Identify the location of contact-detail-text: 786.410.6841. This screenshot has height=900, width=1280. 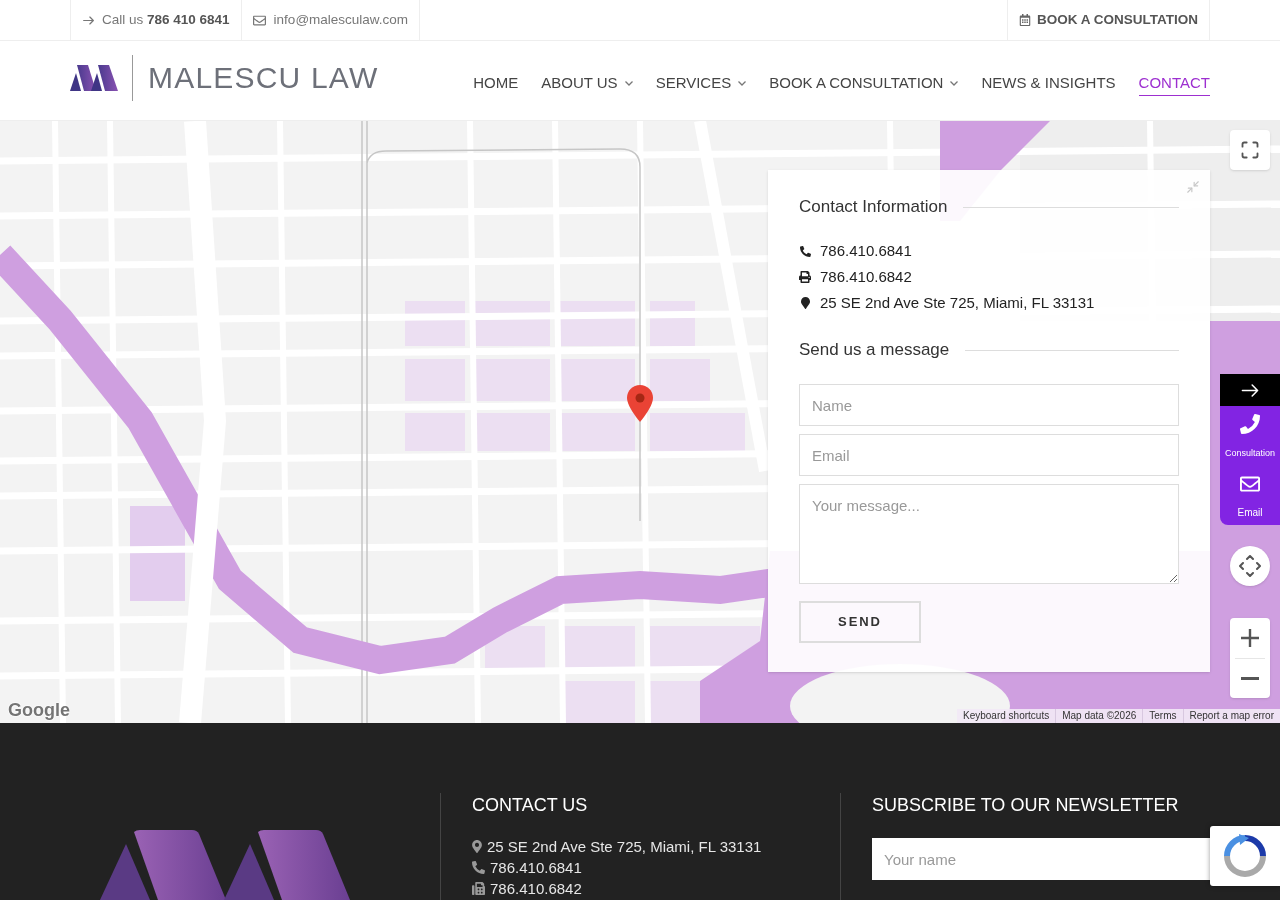
(866, 250).